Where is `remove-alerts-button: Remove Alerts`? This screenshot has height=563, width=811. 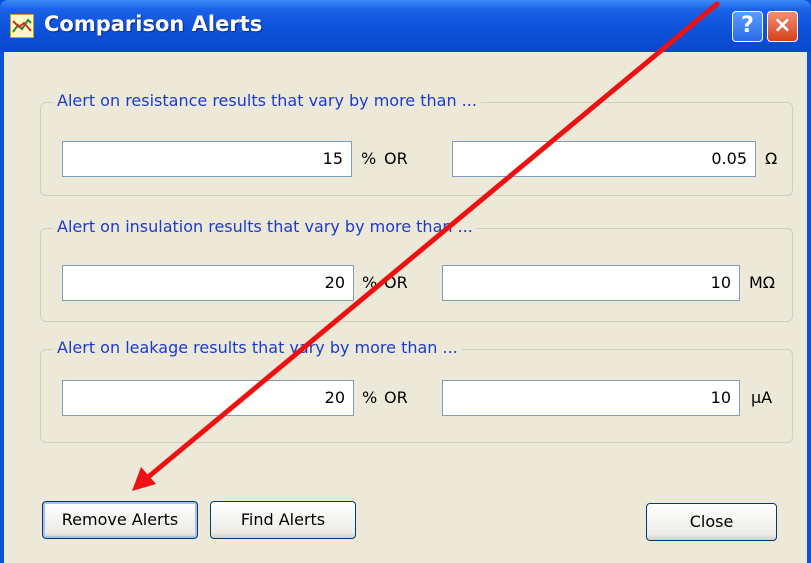
remove-alerts-button: Remove Alerts is located at coordinates (120, 520).